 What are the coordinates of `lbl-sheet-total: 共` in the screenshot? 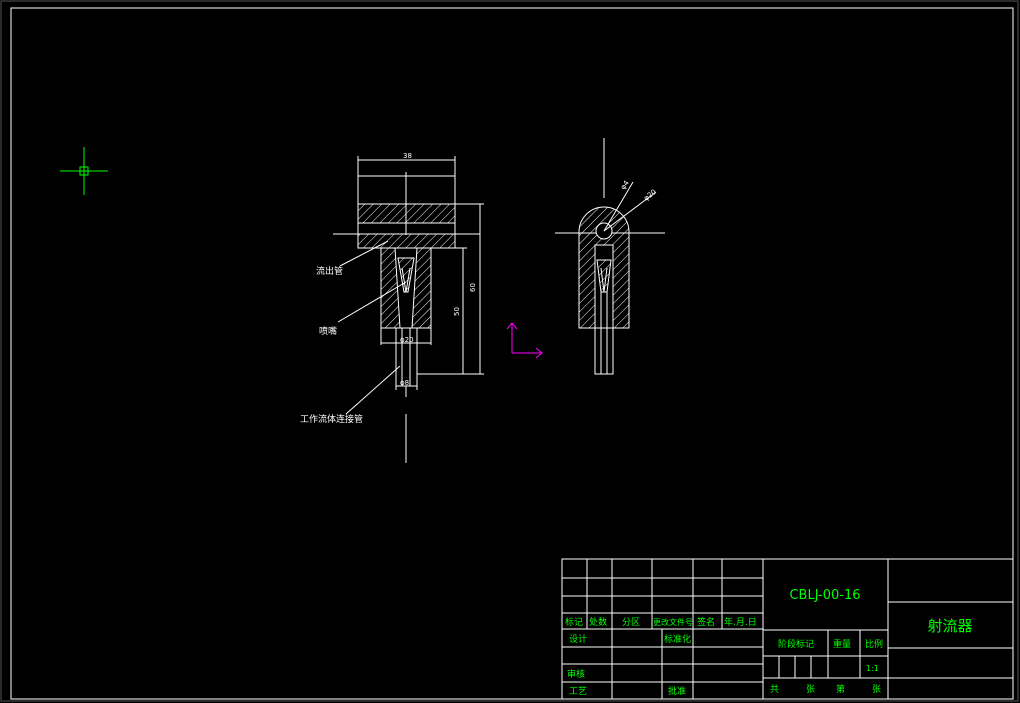 It's located at (774, 689).